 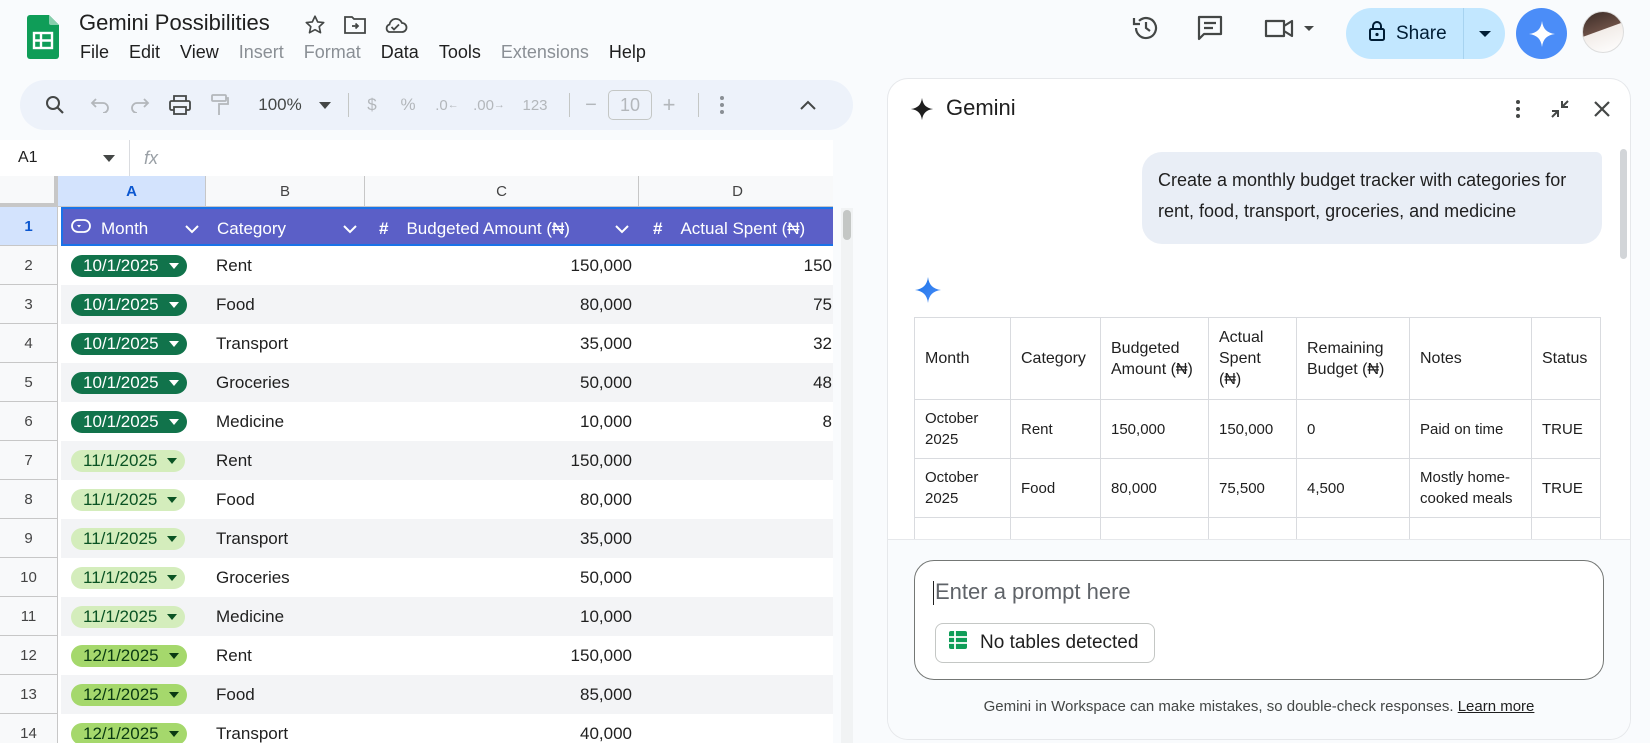 What do you see at coordinates (736, 421) in the screenshot?
I see `actual-cell: 8` at bounding box center [736, 421].